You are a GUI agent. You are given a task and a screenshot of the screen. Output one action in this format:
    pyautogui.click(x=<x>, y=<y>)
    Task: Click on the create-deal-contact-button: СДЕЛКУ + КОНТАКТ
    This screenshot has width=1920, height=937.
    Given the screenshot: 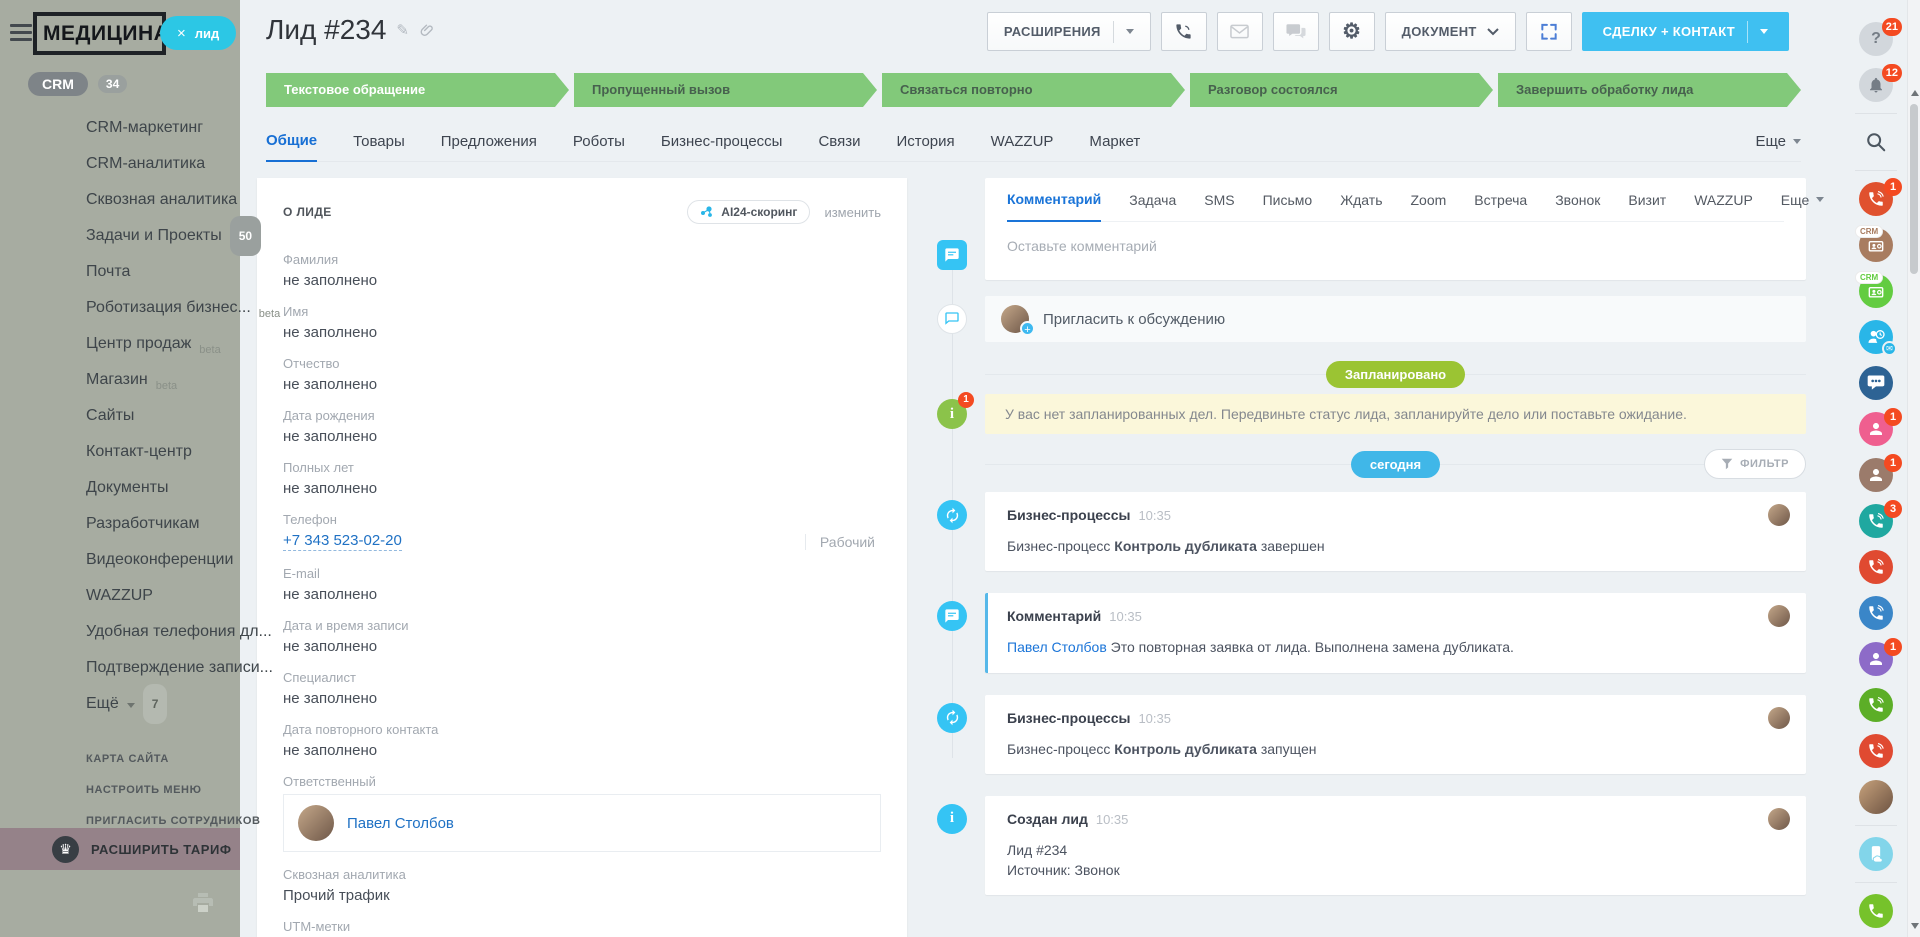 What is the action you would take?
    pyautogui.click(x=1685, y=31)
    